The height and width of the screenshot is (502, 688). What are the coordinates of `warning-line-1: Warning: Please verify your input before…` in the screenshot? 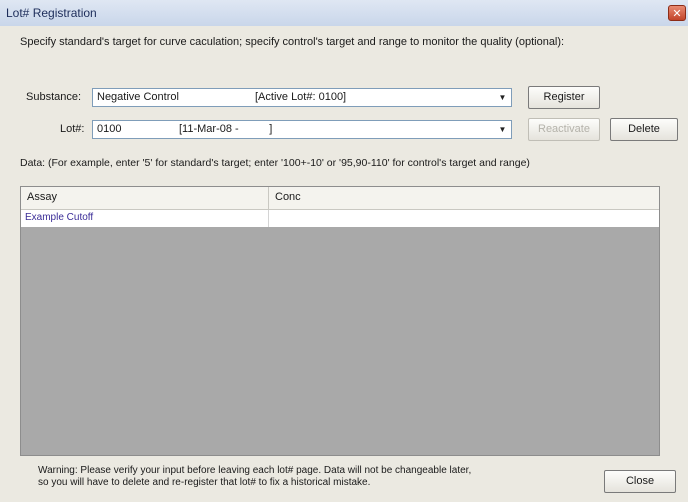 It's located at (255, 470).